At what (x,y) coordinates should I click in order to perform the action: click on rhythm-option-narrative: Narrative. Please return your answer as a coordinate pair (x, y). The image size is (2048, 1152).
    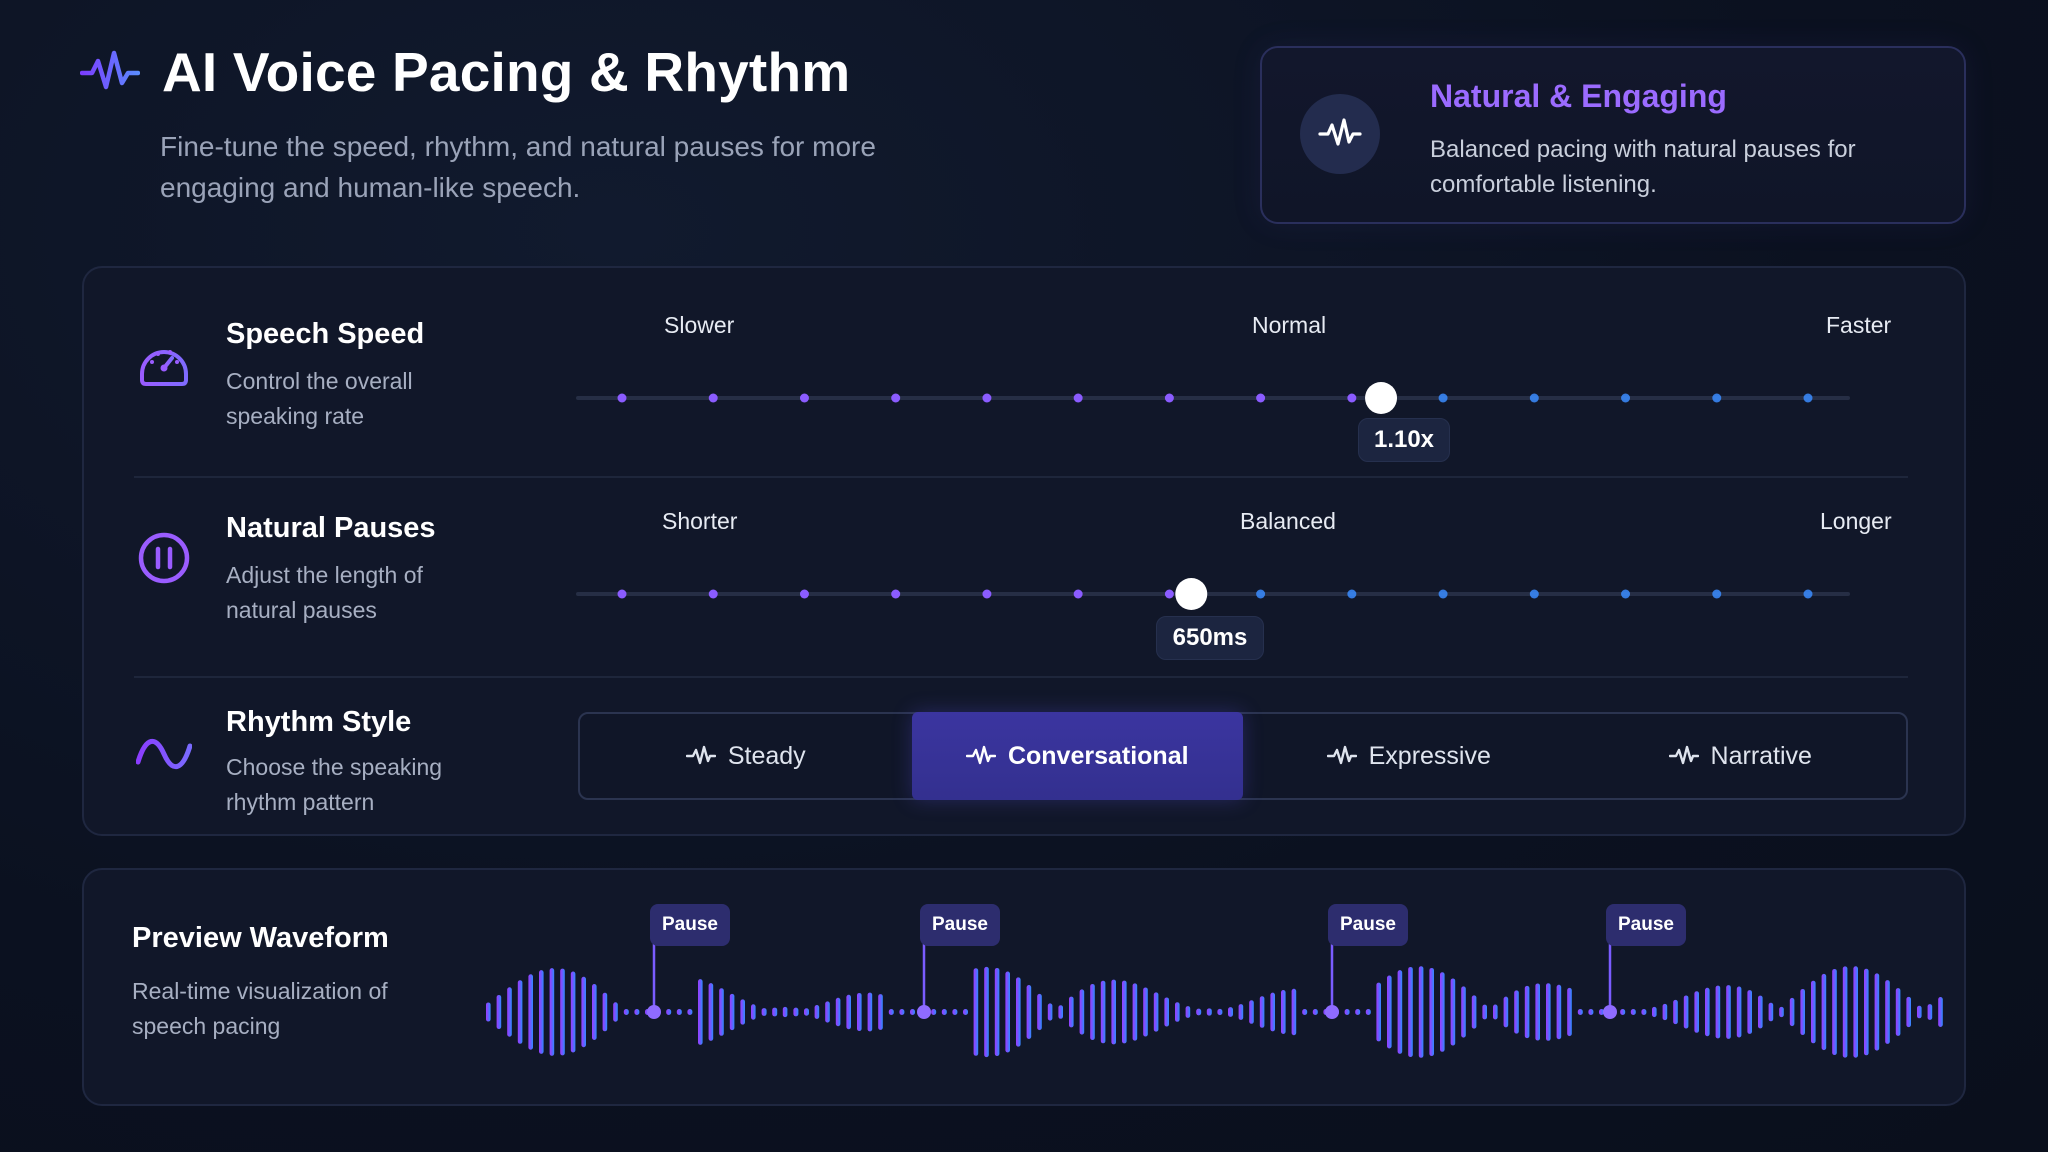
    Looking at the image, I should click on (1741, 756).